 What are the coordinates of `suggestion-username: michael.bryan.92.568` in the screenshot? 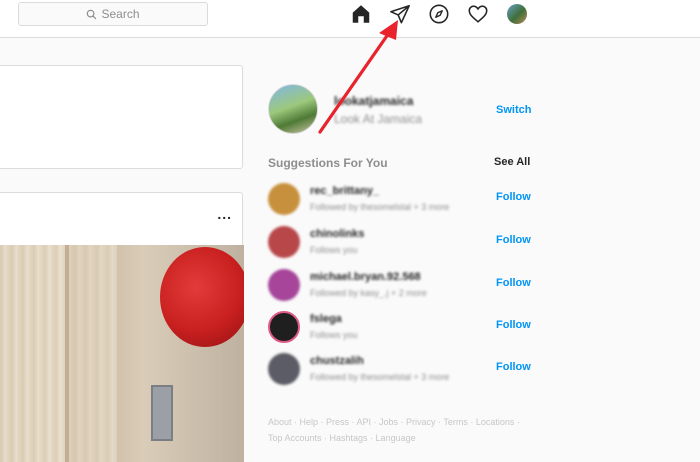 It's located at (365, 277).